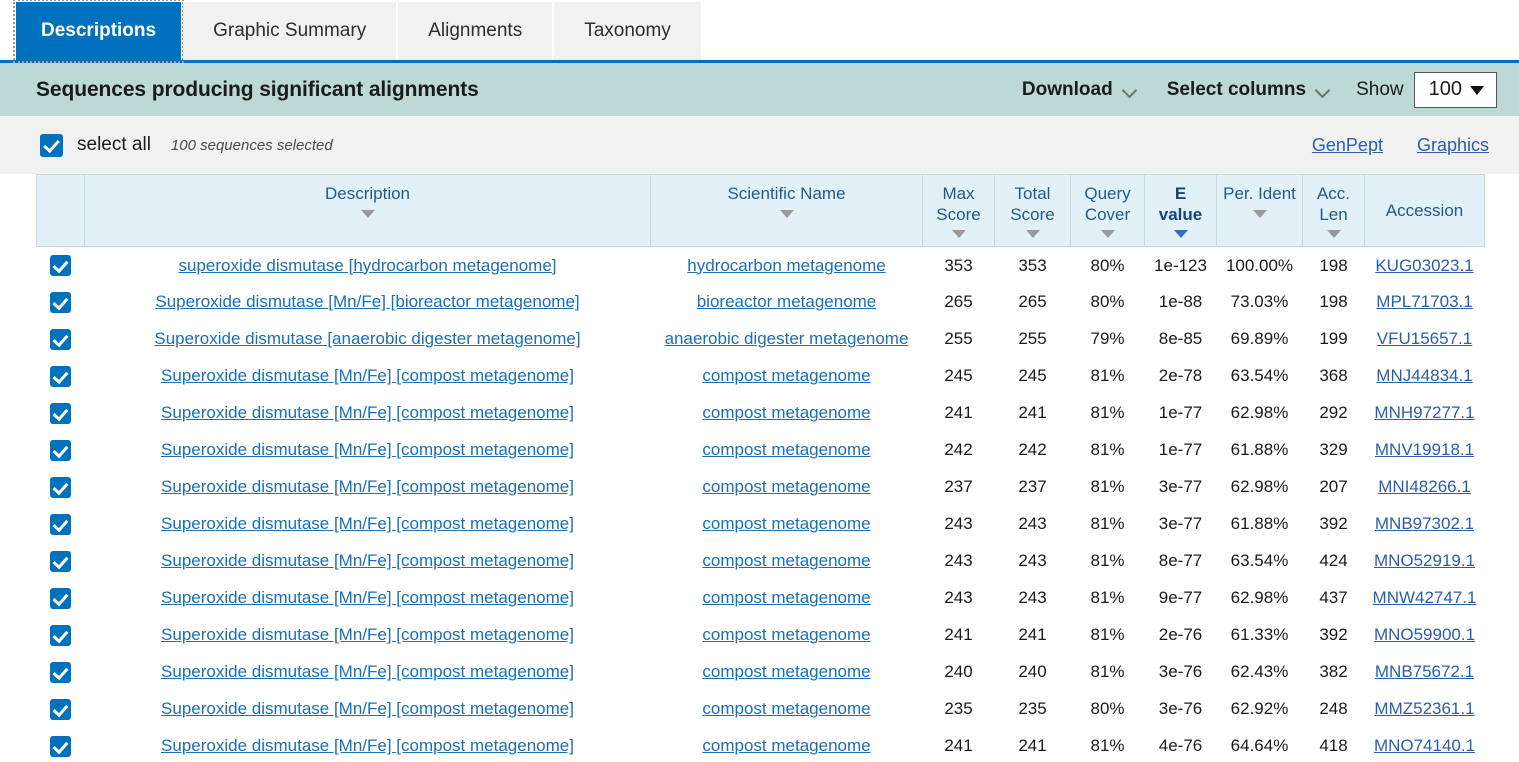 Image resolution: width=1519 pixels, height=762 pixels. What do you see at coordinates (1424, 745) in the screenshot?
I see `accession-link: MNO74140.1` at bounding box center [1424, 745].